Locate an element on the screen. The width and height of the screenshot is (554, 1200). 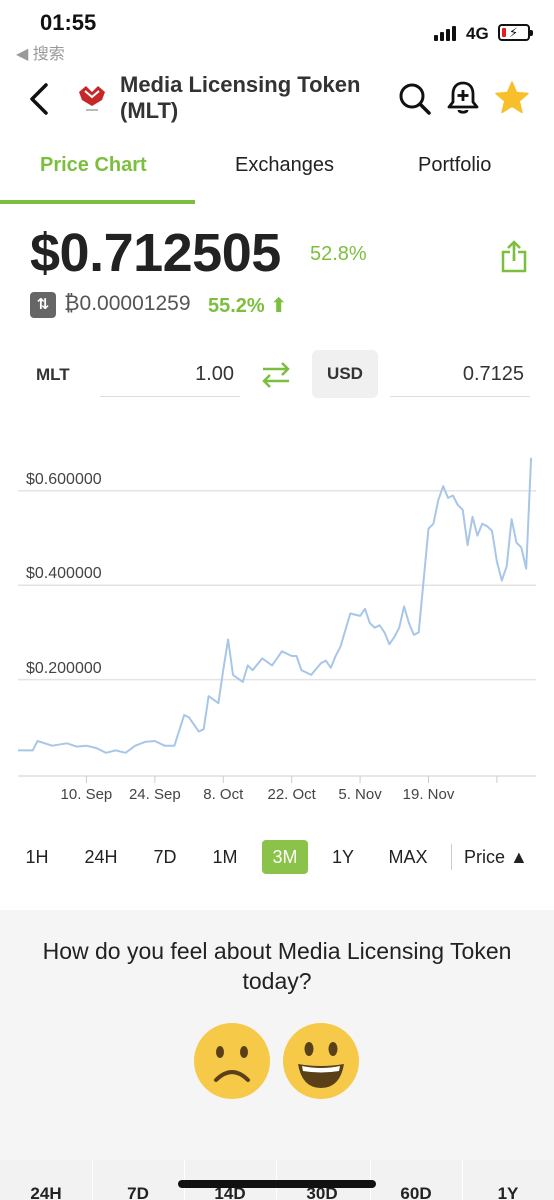
tab-price-chart: Price Chart is located at coordinates (93, 165).